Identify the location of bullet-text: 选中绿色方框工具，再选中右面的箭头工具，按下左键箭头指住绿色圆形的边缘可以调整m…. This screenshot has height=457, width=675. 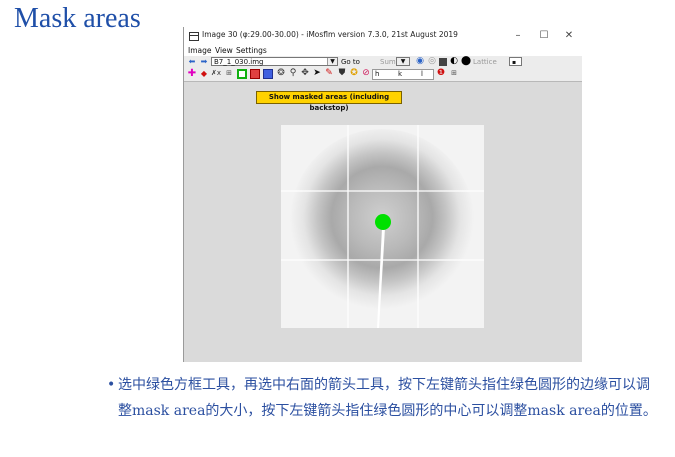
(387, 398).